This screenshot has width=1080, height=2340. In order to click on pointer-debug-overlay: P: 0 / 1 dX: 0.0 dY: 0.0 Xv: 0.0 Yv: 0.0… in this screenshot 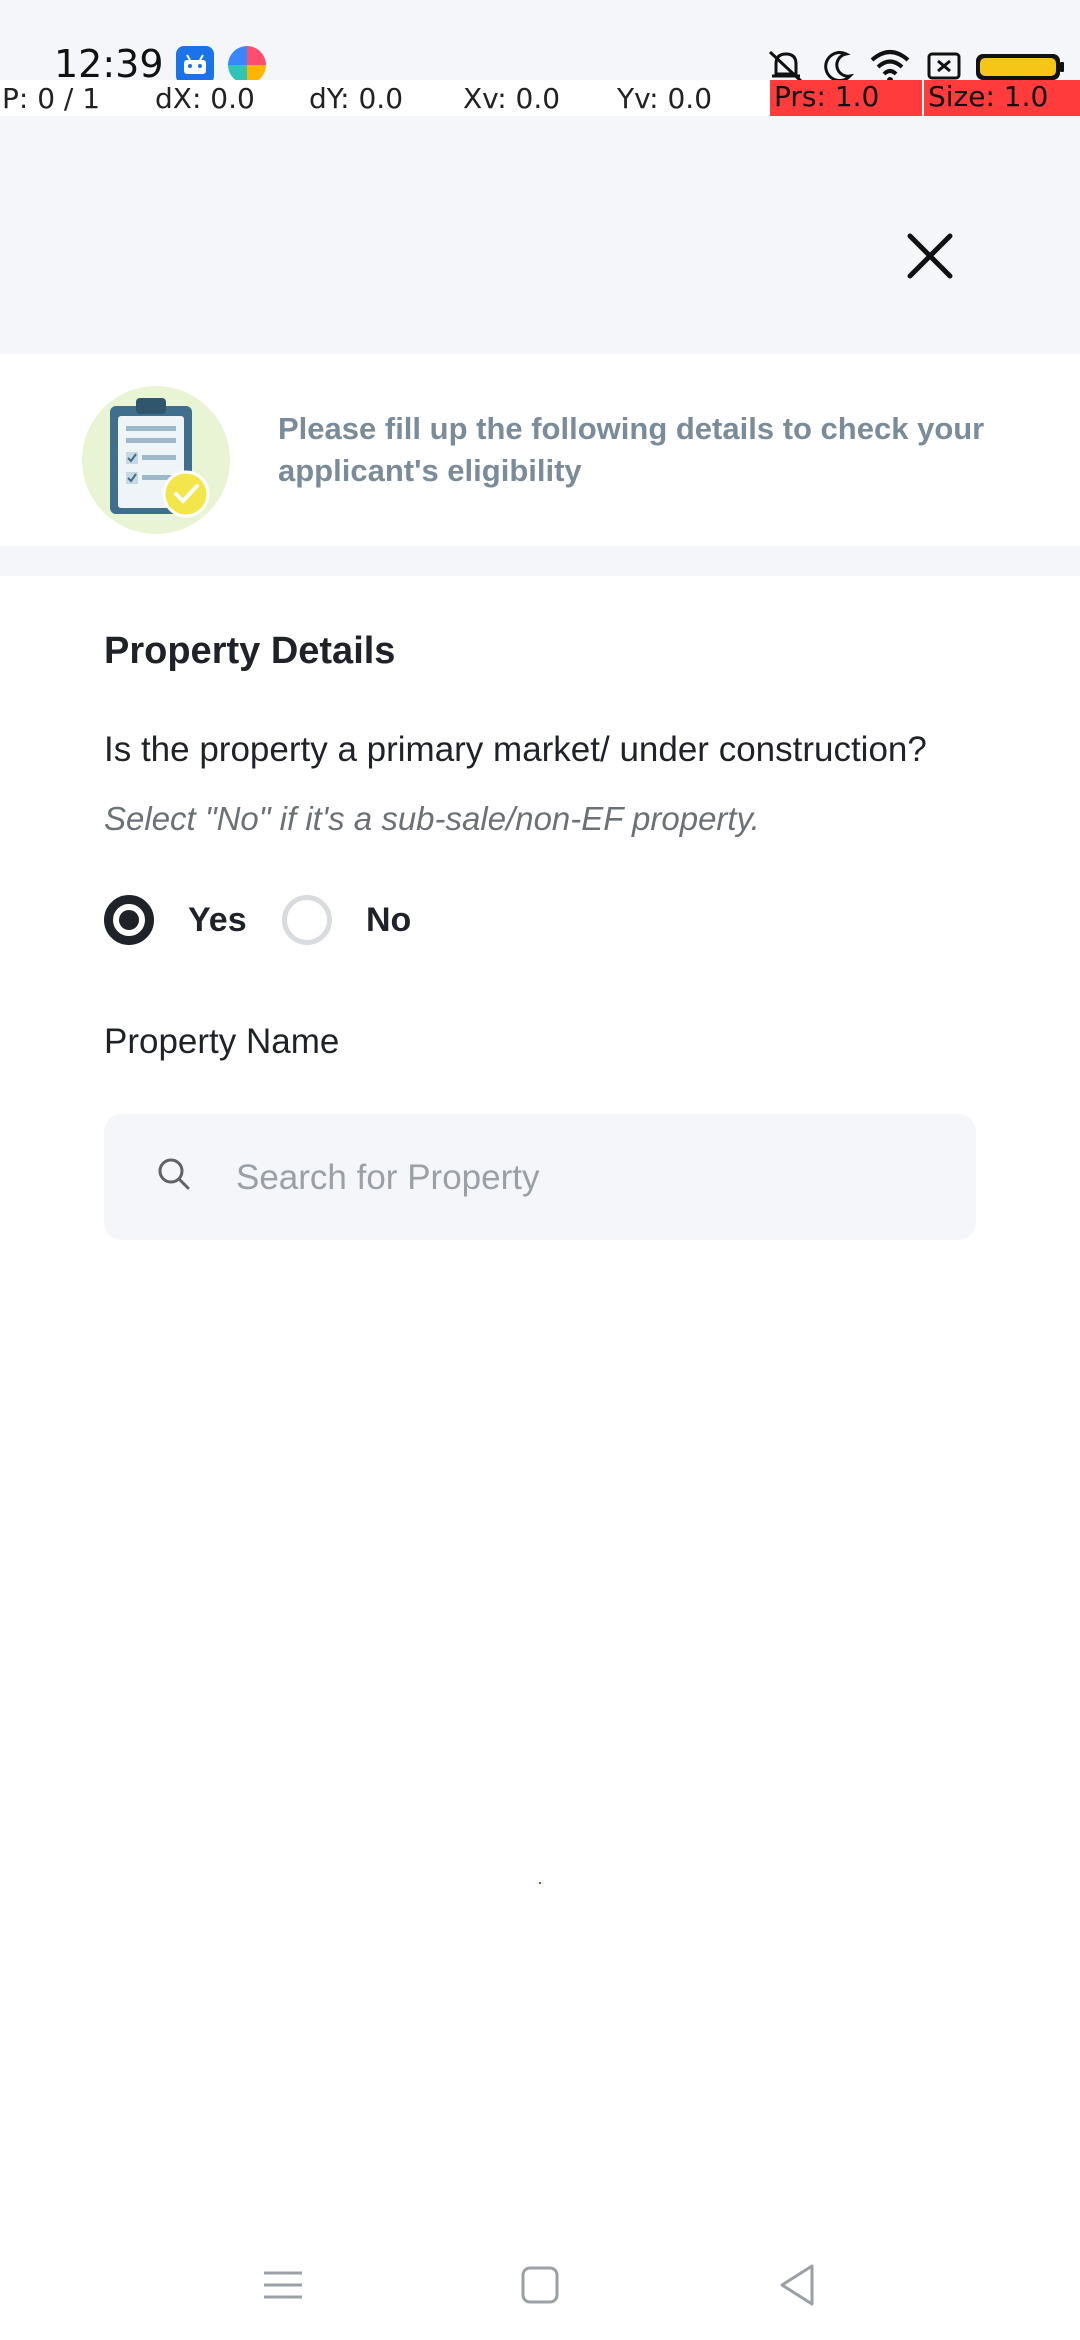, I will do `click(540, 98)`.